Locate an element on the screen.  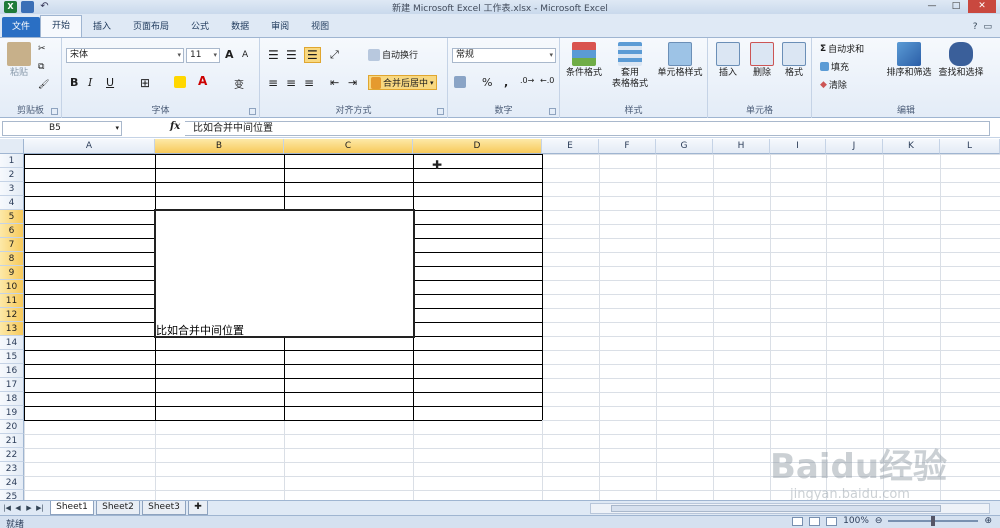
column-header: G is located at coordinates (684, 146).